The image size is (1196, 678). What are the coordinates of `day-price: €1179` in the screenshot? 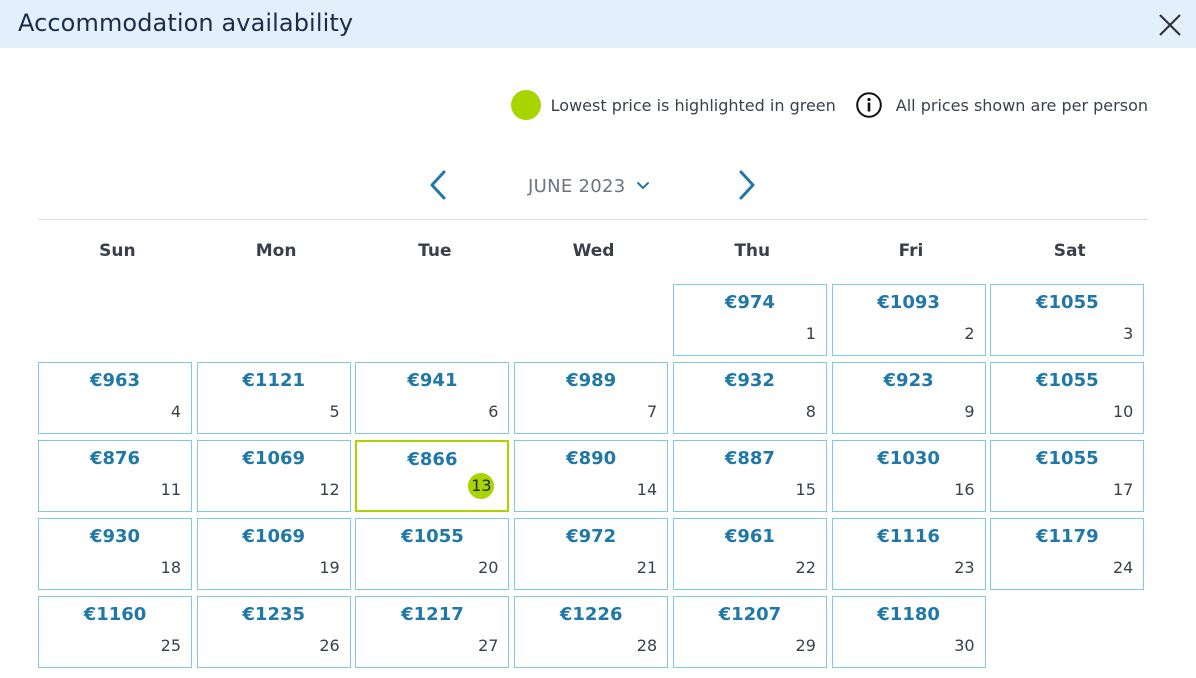 It's located at (1067, 536).